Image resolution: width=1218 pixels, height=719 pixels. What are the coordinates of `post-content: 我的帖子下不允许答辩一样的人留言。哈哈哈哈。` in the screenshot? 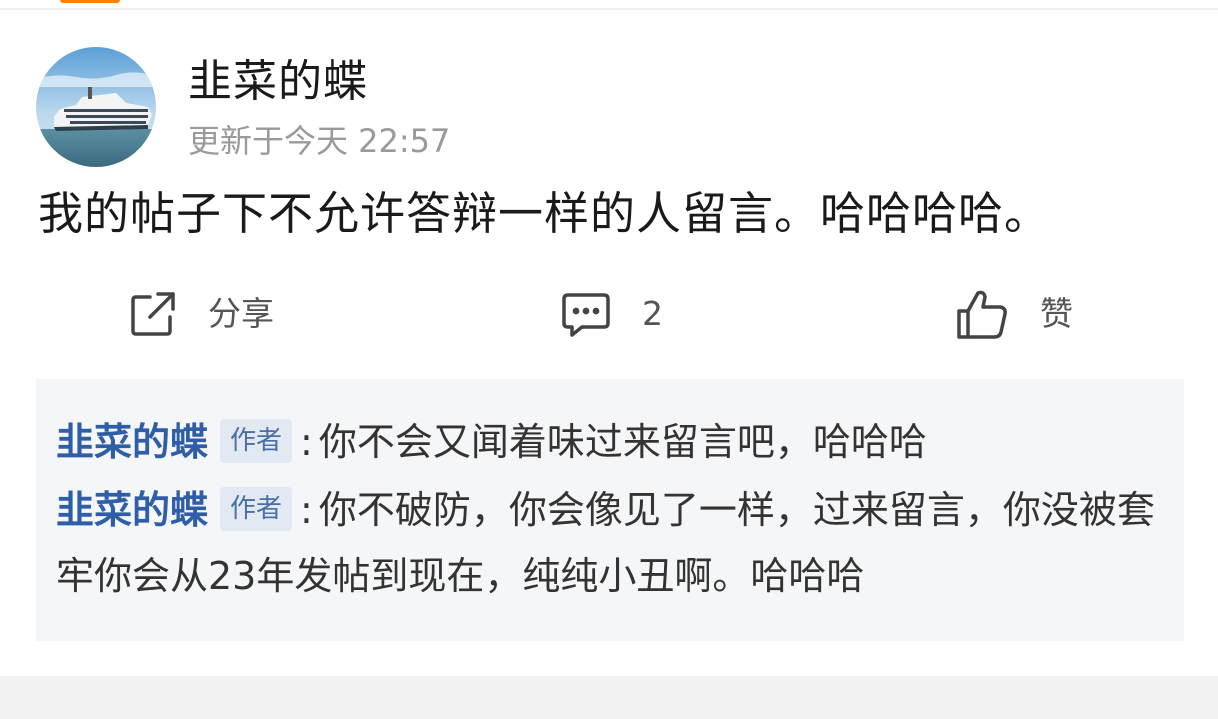 It's located at (544, 213).